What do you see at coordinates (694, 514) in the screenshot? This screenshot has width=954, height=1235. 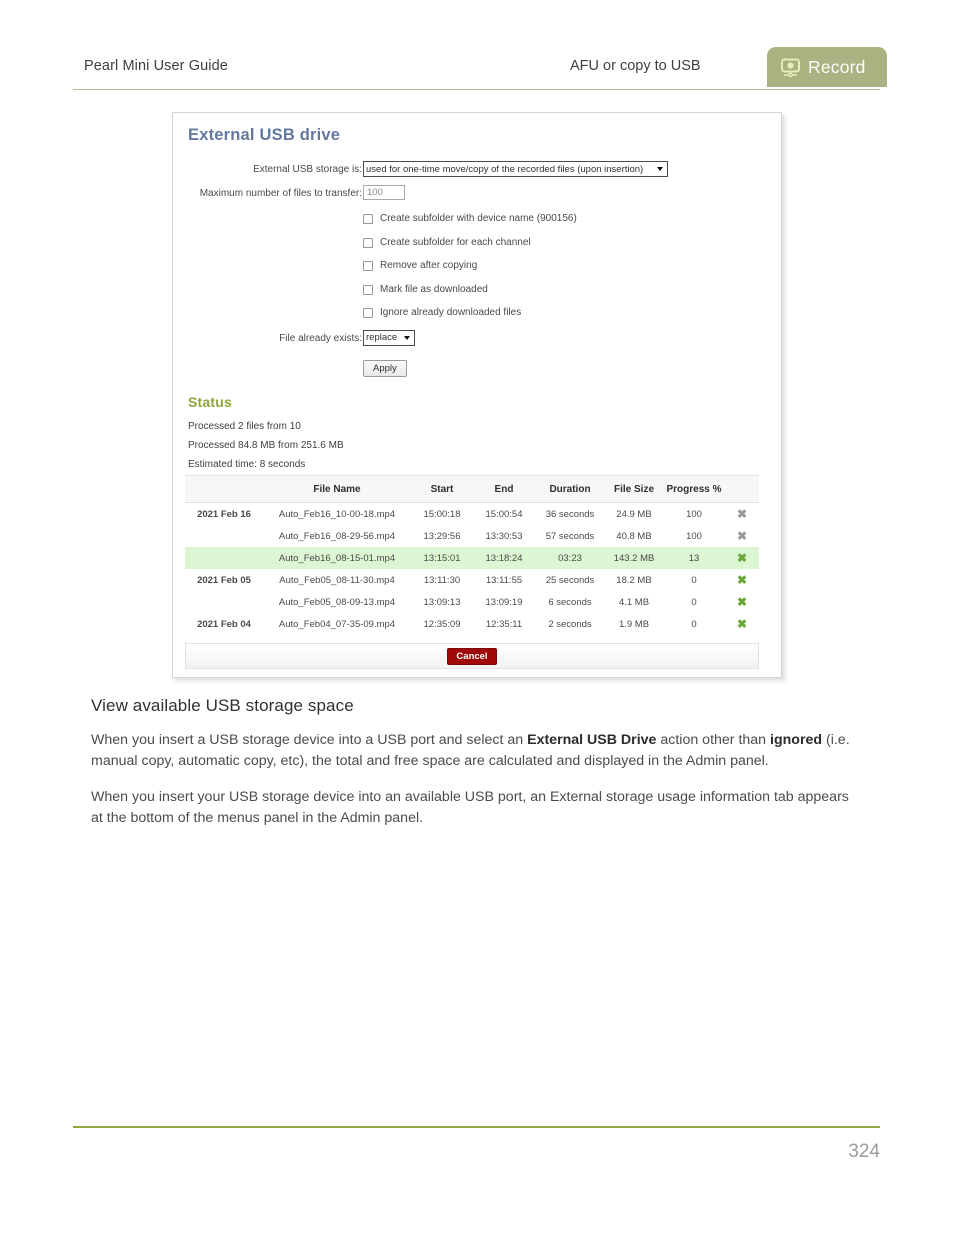 I see `cell-progress: 100` at bounding box center [694, 514].